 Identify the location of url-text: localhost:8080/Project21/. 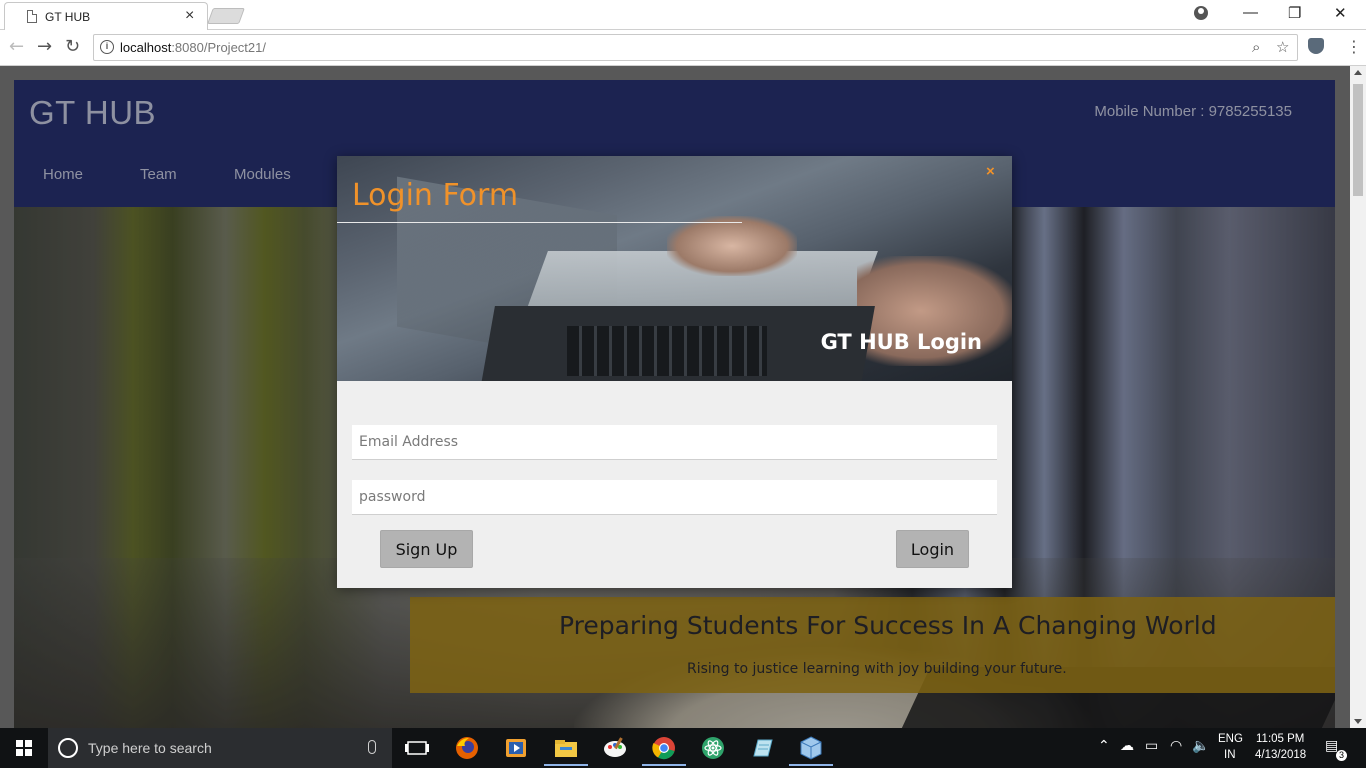
(193, 47).